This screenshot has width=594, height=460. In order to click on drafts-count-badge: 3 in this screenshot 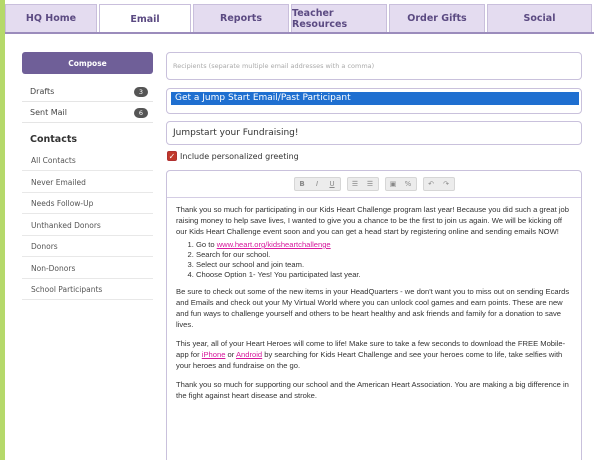, I will do `click(140, 91)`.